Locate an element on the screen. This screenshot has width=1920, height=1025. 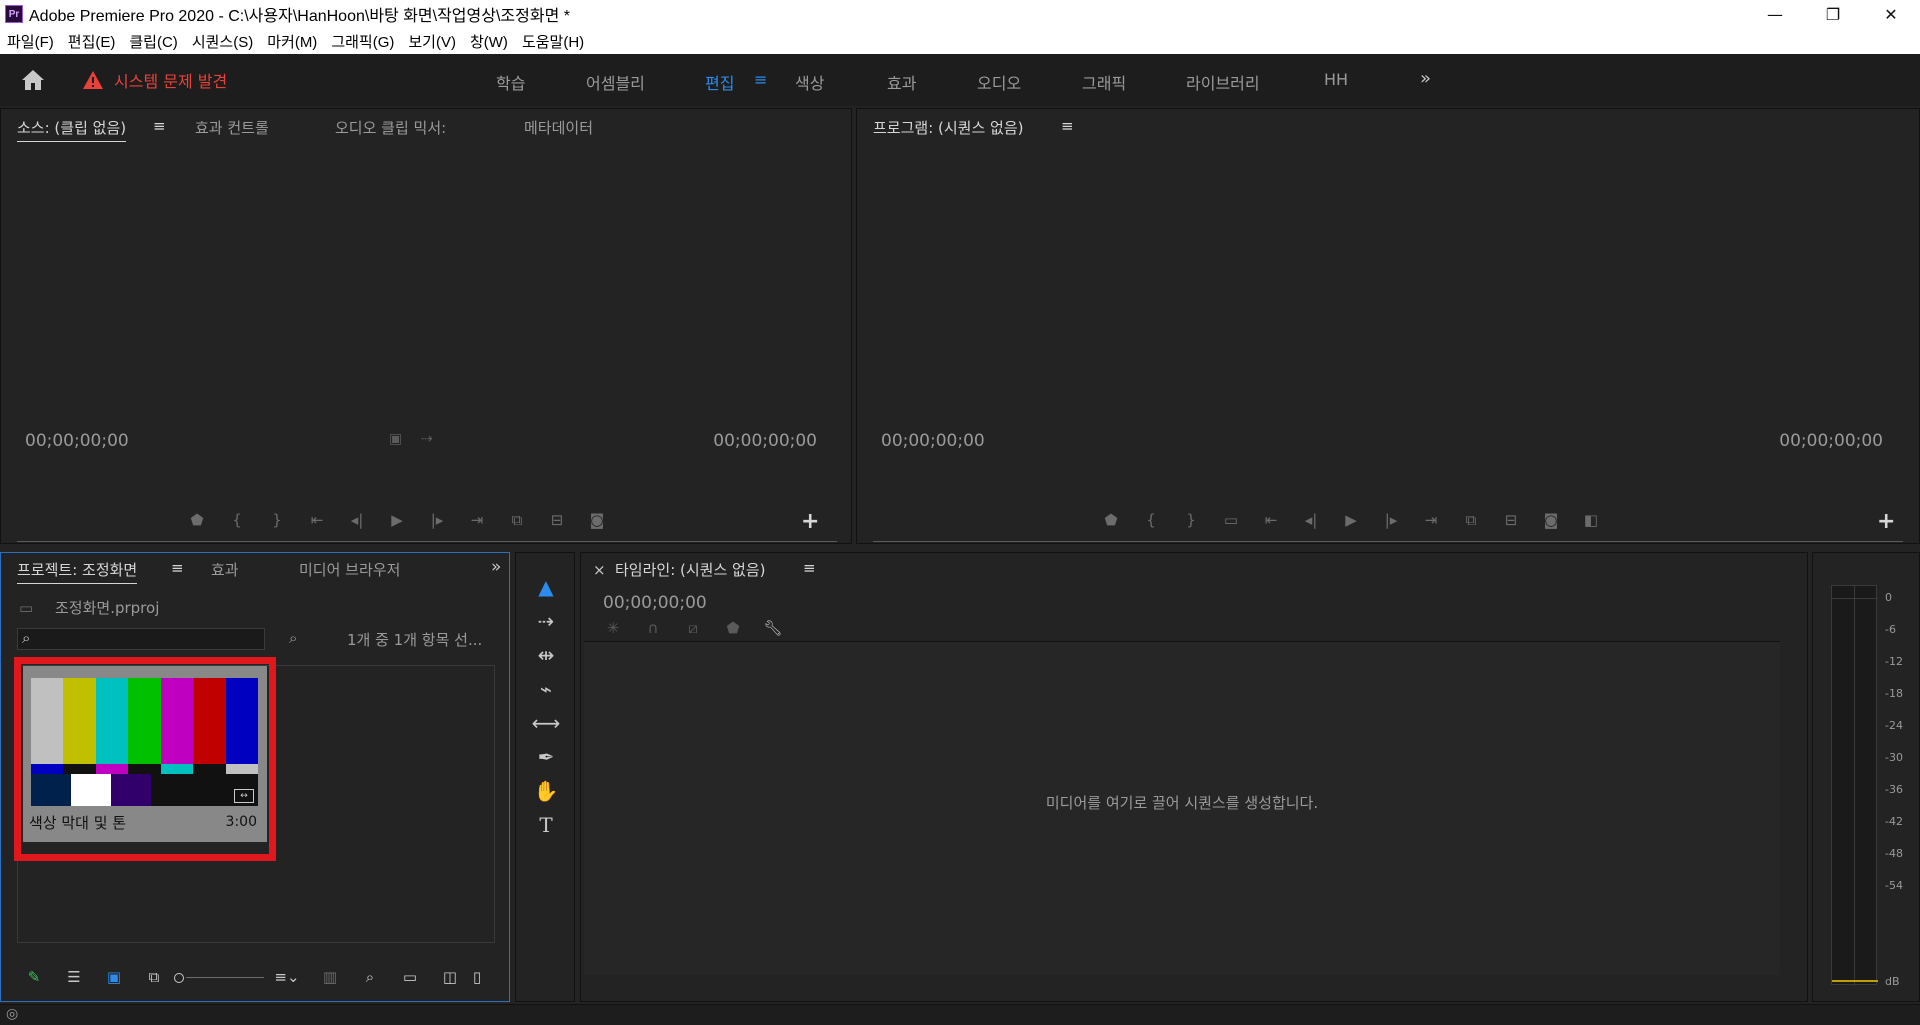
freeform-view-icon: ⧉ is located at coordinates (154, 977).